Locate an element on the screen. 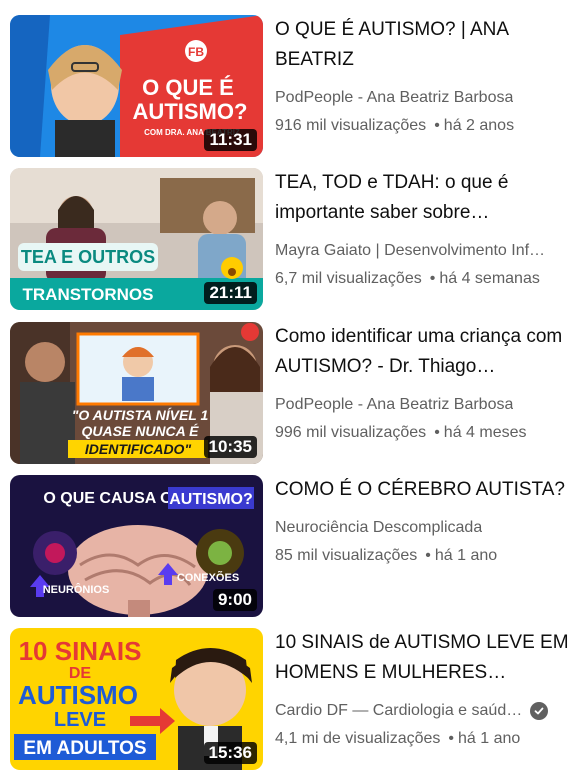 The width and height of the screenshot is (579, 775). thumb-line2: TRANSTORNOS is located at coordinates (88, 294).